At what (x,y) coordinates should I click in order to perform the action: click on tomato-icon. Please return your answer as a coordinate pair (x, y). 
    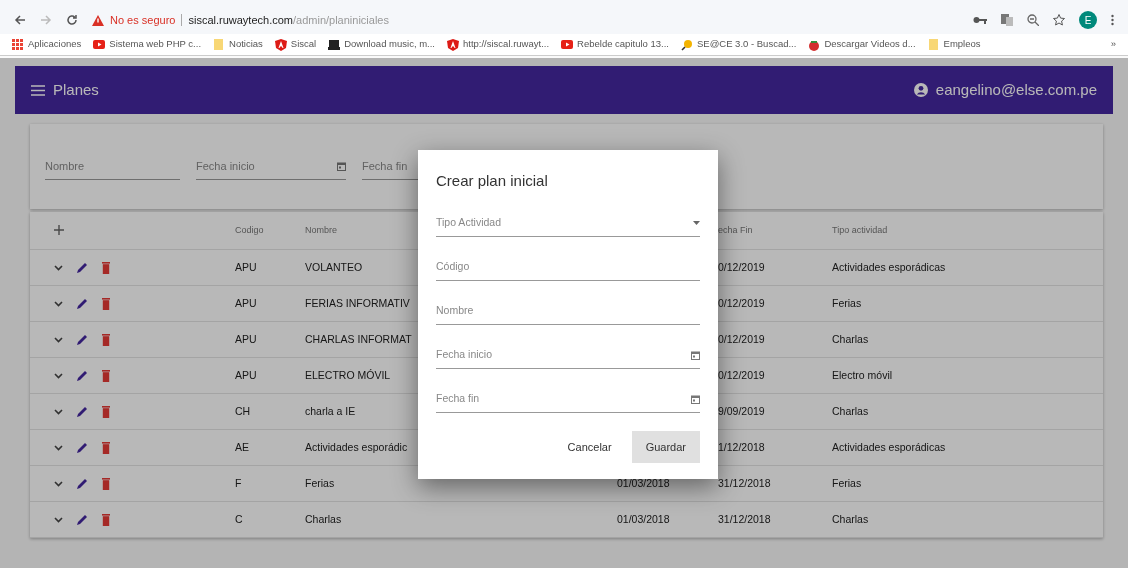
    Looking at the image, I should click on (814, 44).